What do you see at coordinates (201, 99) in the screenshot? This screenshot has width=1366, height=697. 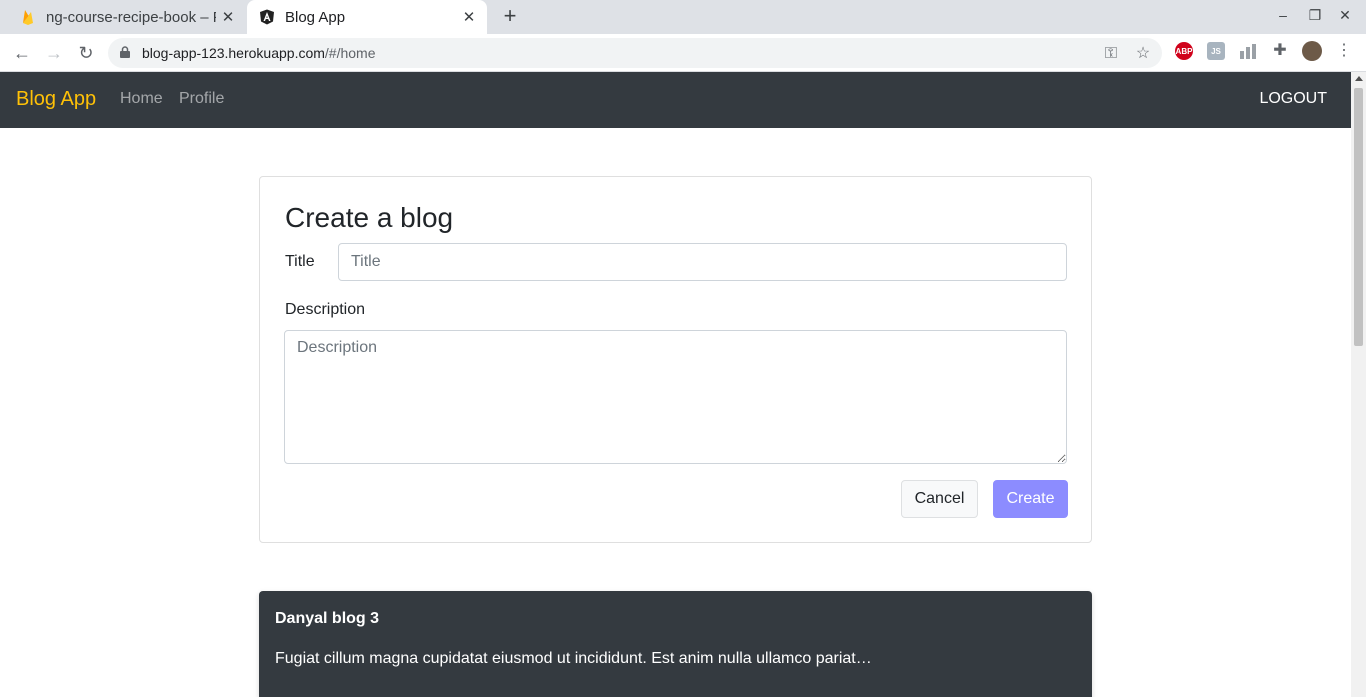 I see `nav-link-profile: Profile` at bounding box center [201, 99].